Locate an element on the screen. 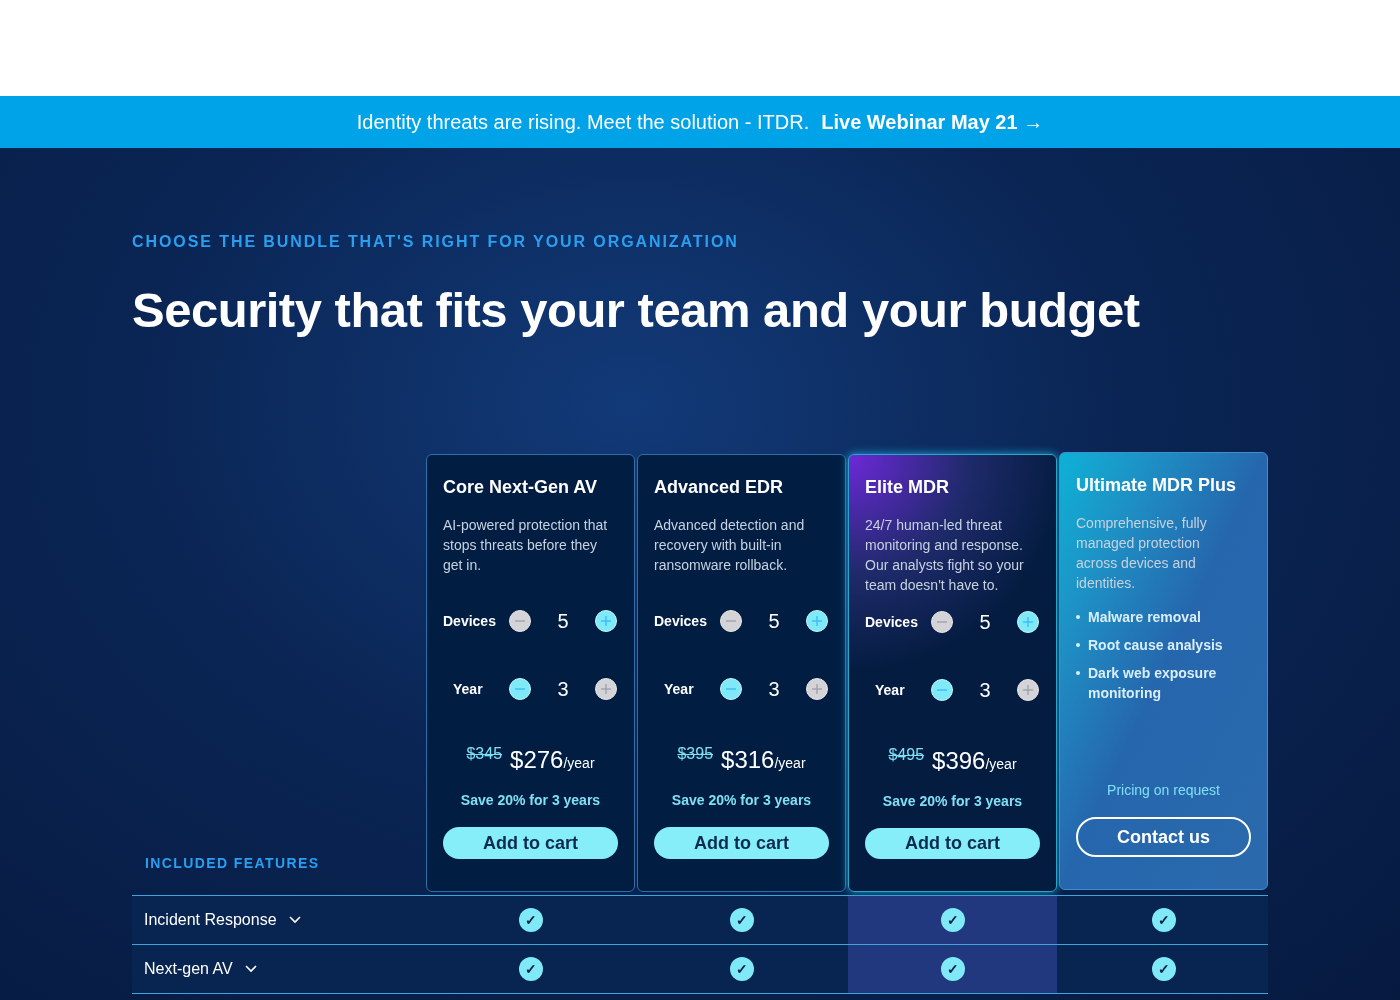 Image resolution: width=1400 pixels, height=1000 pixels. features-label: INCLUDED FEATURES is located at coordinates (232, 863).